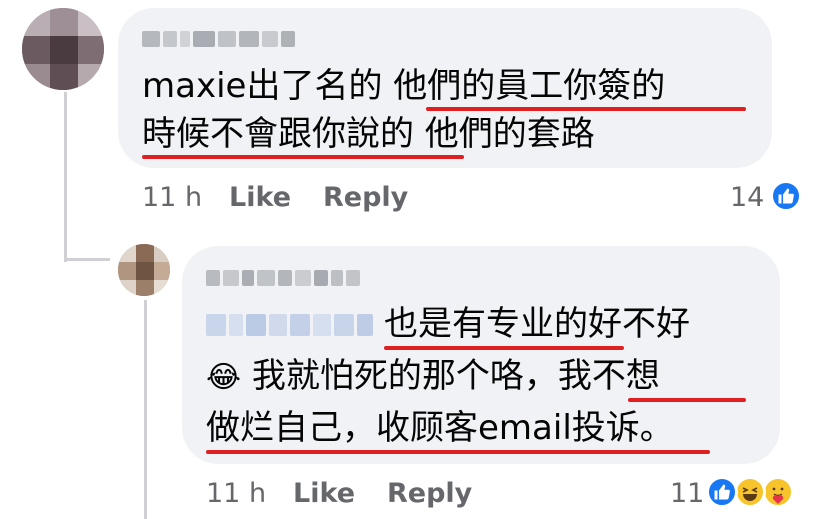 This screenshot has height=519, width=828. I want to click on comment-text-segment: maxie出了名的, so click(268, 86).